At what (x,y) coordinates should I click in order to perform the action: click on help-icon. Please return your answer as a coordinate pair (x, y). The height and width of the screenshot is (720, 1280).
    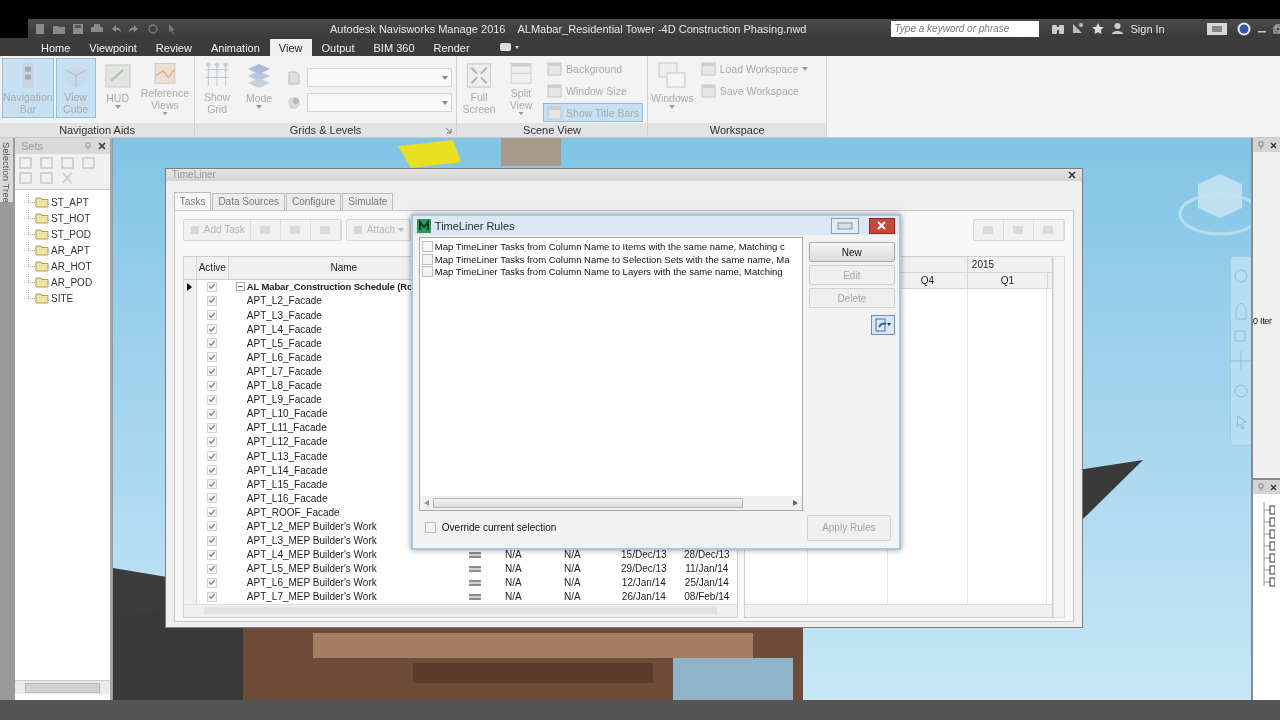
    Looking at the image, I should click on (1243, 28).